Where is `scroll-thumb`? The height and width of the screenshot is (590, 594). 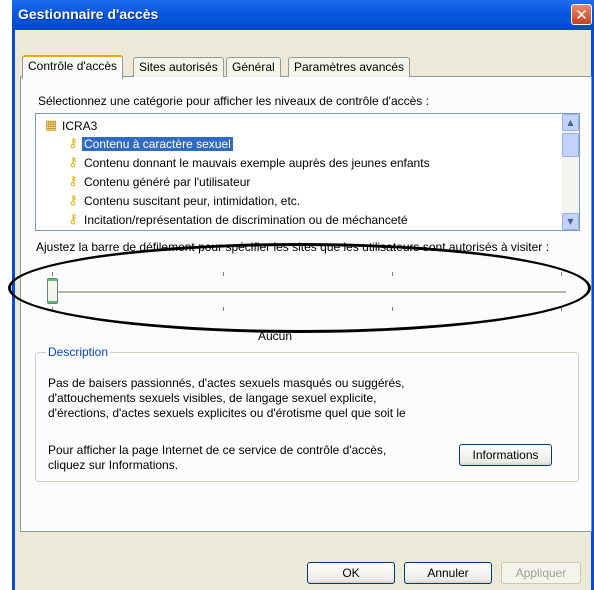
scroll-thumb is located at coordinates (570, 145).